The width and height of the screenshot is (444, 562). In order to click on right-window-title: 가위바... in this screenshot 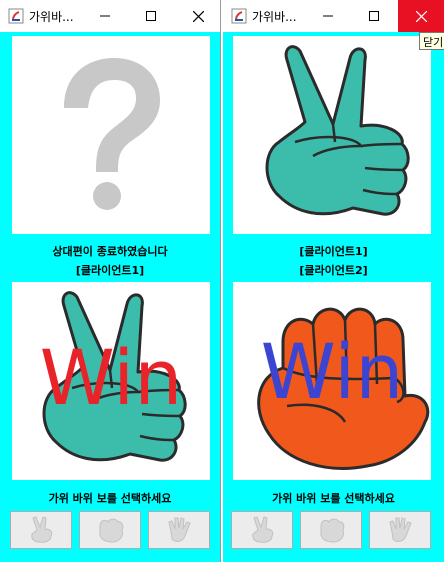, I will do `click(274, 17)`.